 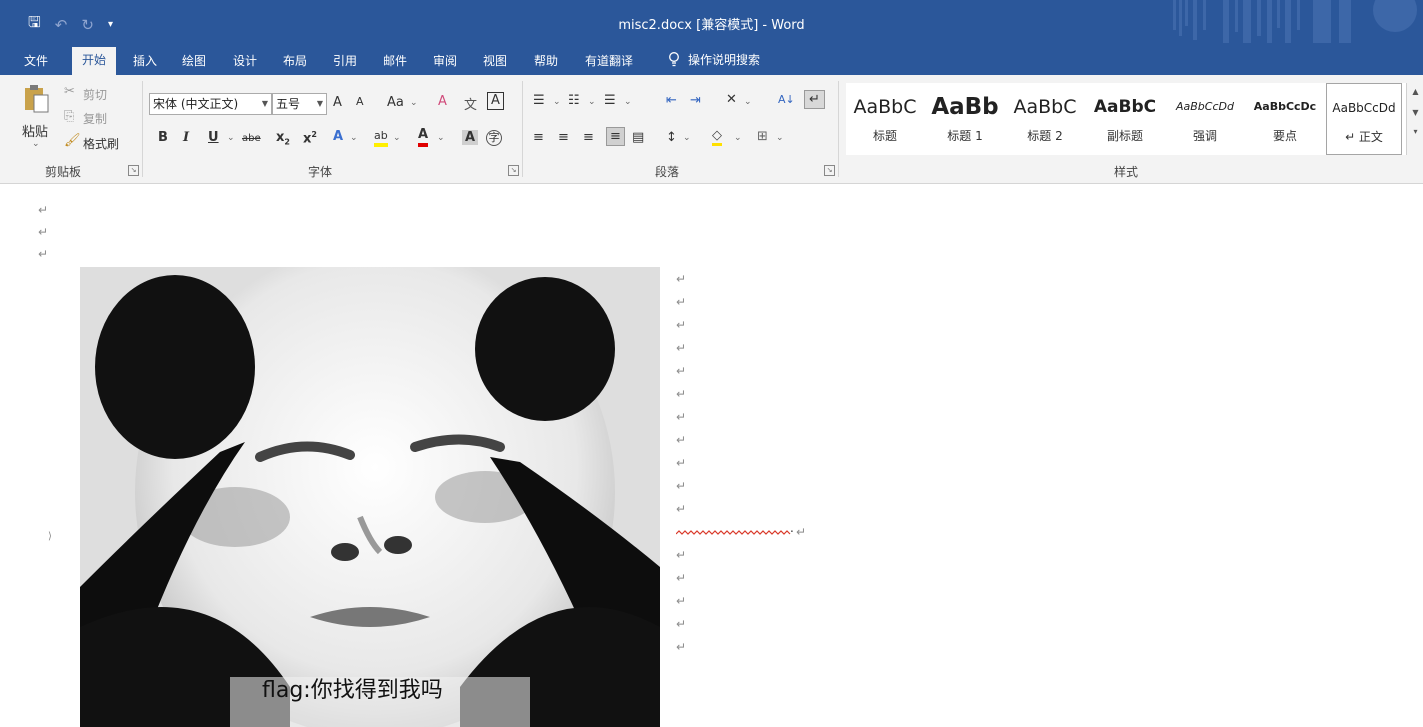 I want to click on grow-font-icon: A, so click(x=337, y=102).